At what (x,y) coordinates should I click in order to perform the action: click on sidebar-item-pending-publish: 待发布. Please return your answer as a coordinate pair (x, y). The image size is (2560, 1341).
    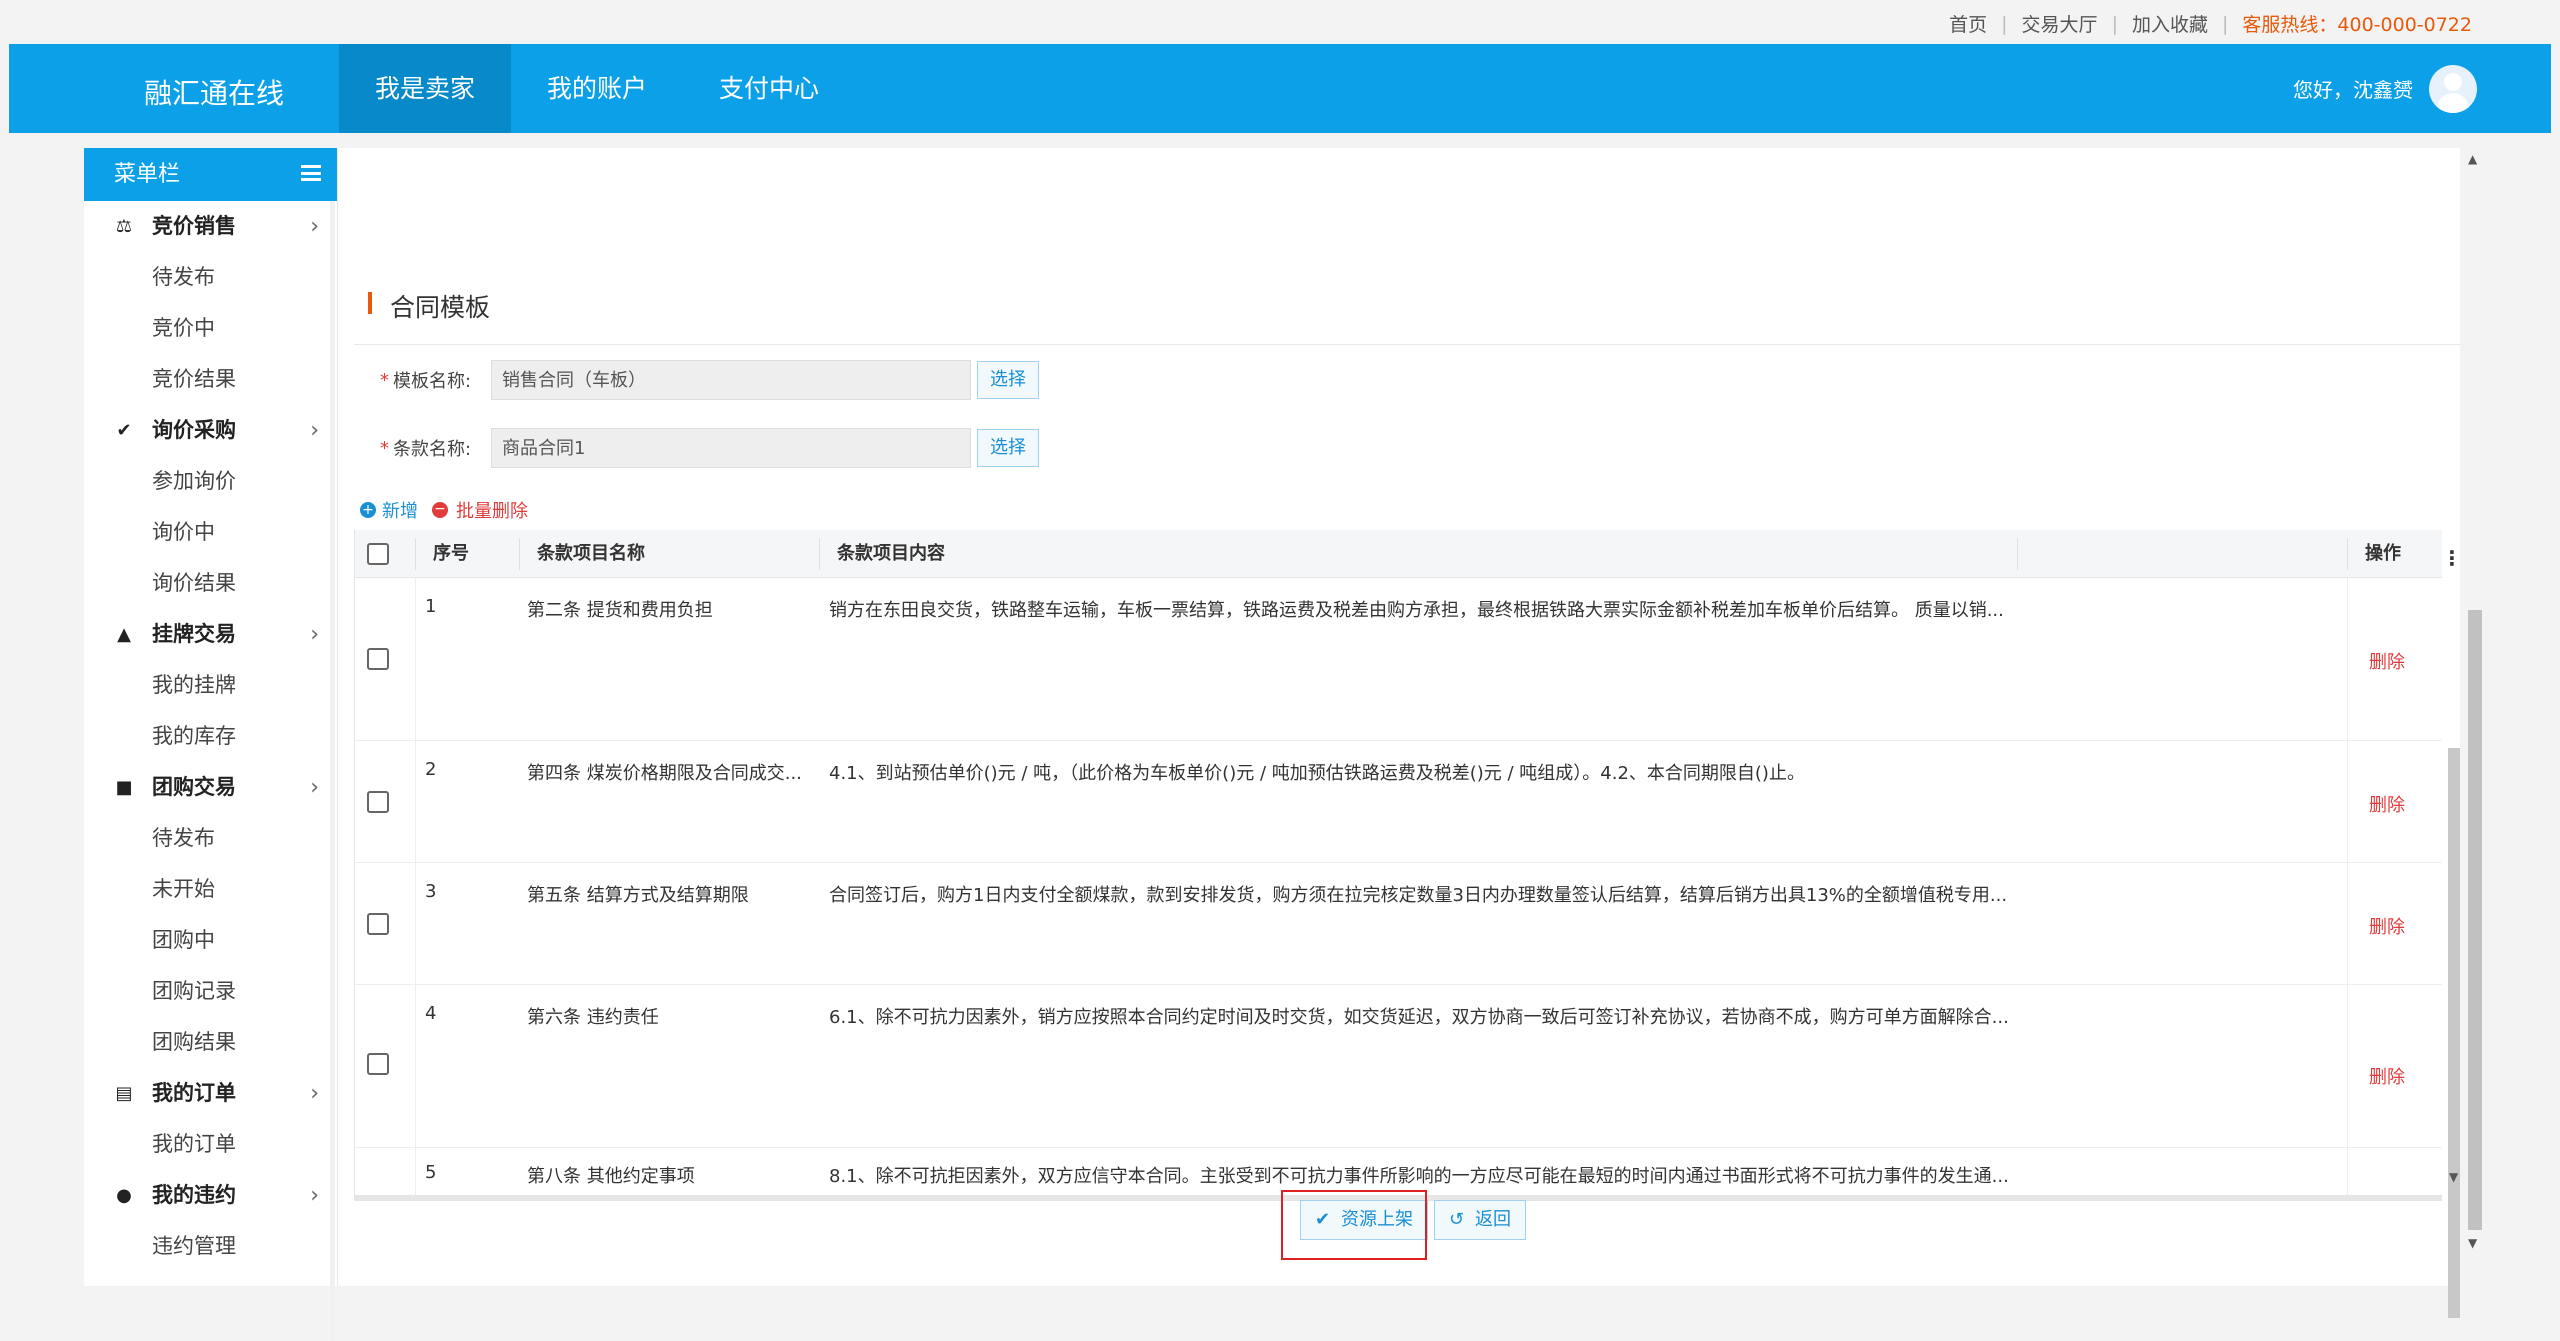
    Looking at the image, I should click on (210, 277).